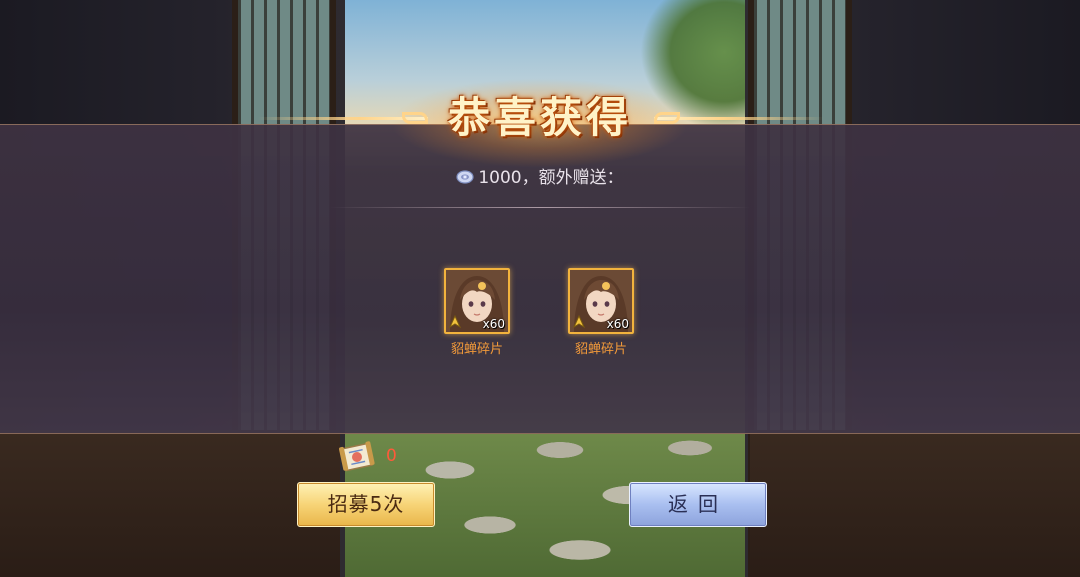  What do you see at coordinates (915, 503) in the screenshot?
I see `right-floor` at bounding box center [915, 503].